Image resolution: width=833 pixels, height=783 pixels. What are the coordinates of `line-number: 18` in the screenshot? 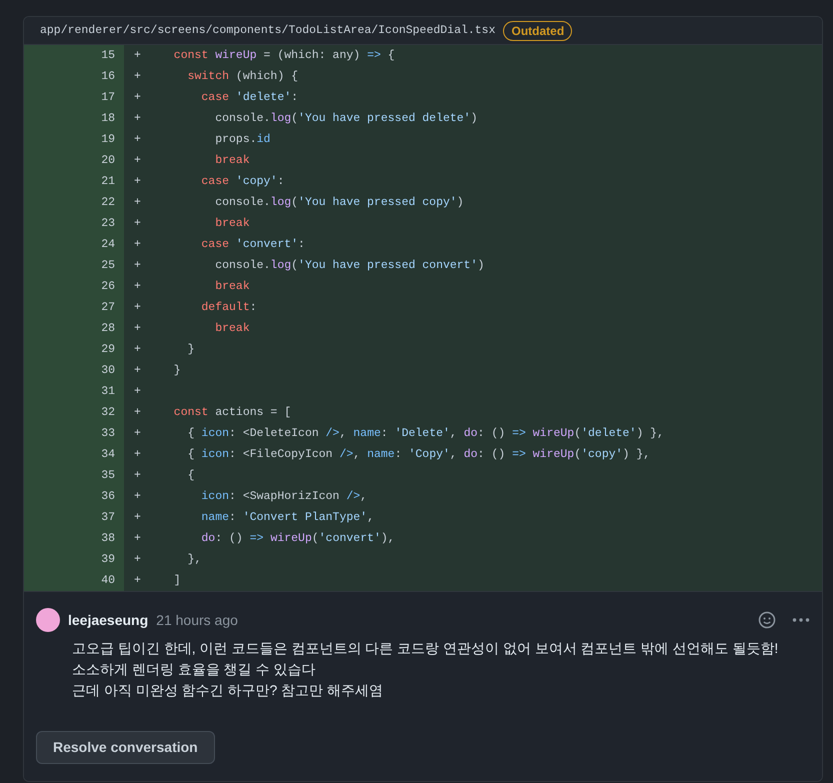 It's located at (74, 118).